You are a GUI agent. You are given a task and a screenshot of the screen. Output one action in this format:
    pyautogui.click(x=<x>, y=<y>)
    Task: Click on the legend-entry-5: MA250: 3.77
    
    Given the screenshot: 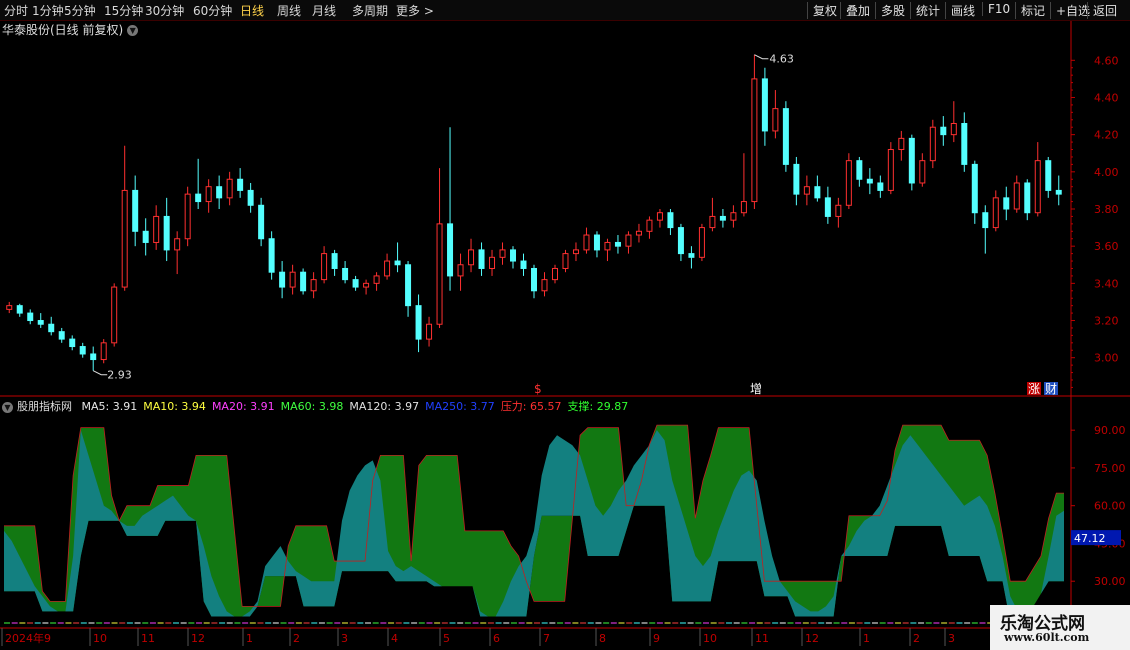 What is the action you would take?
    pyautogui.click(x=460, y=406)
    